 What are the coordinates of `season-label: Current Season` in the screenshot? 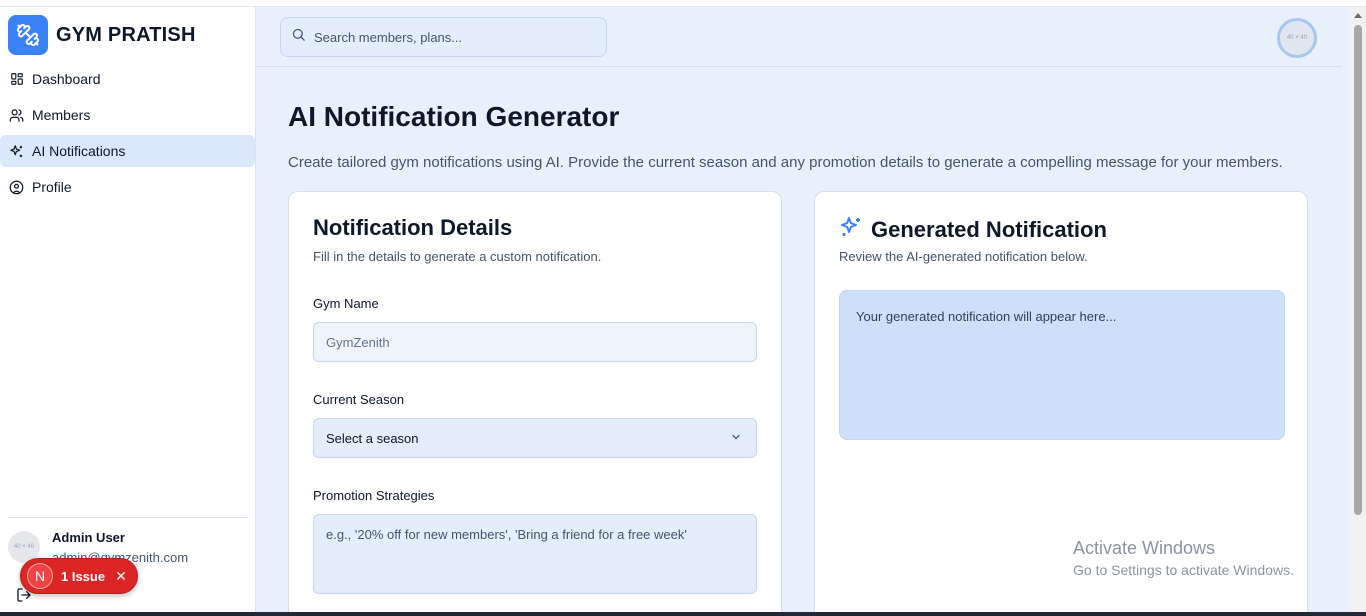 It's located at (359, 399).